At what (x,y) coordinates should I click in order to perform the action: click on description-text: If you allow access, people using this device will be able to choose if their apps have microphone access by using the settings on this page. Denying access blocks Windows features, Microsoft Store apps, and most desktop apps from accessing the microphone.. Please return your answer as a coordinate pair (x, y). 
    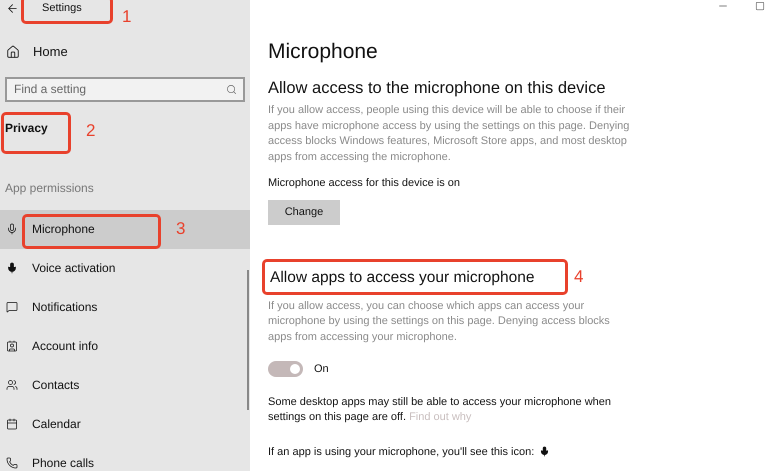
    Looking at the image, I should click on (449, 133).